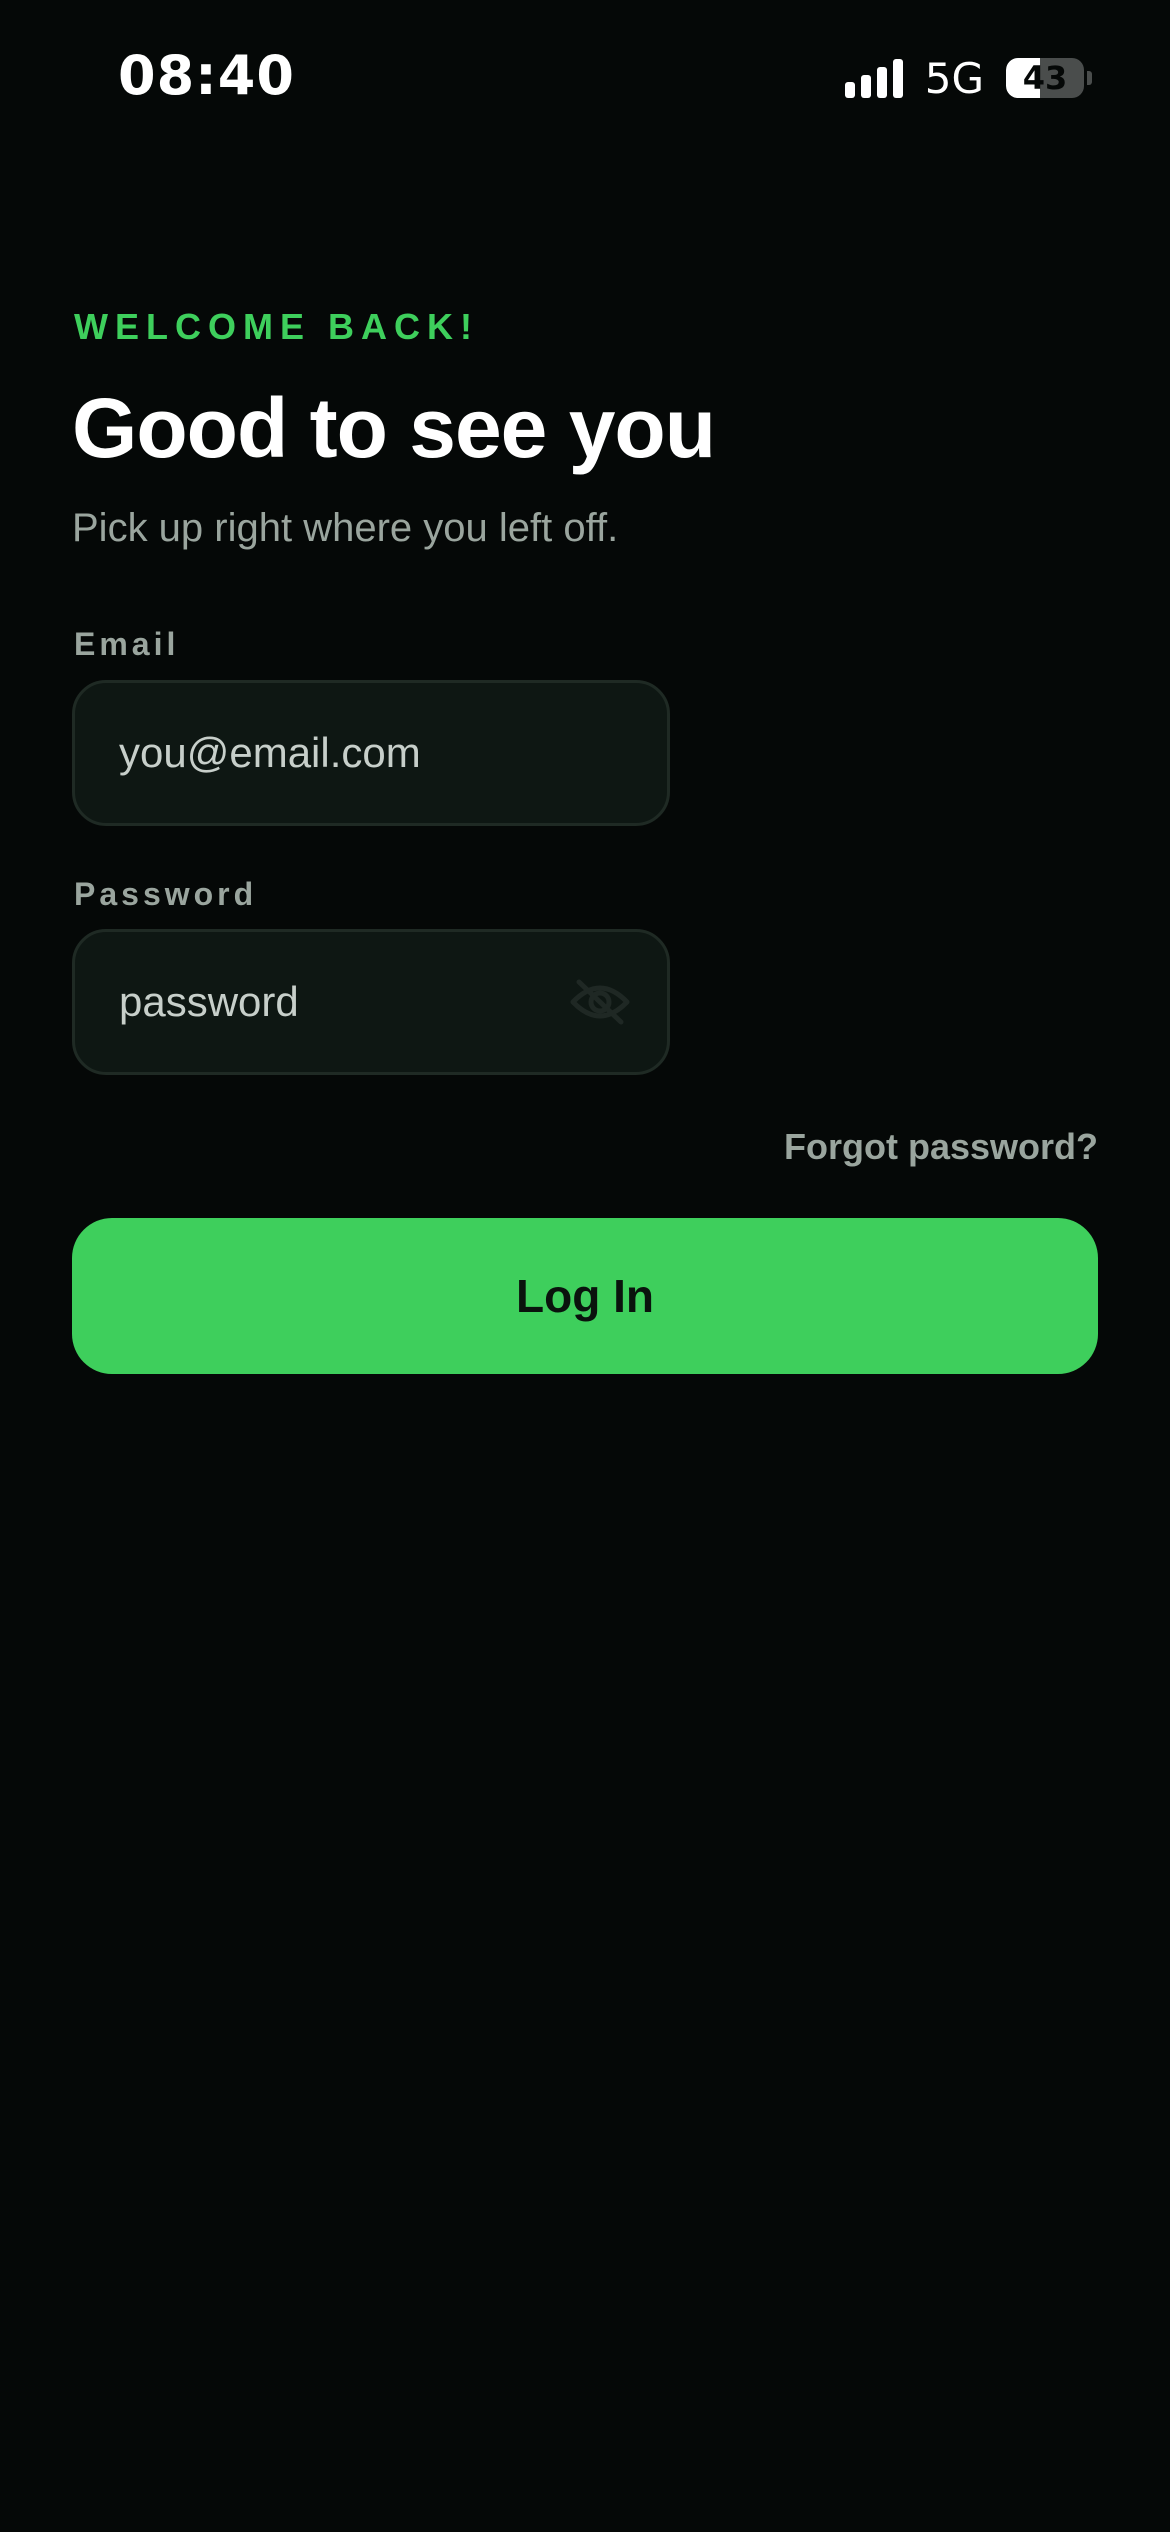  Describe the element at coordinates (349, 753) in the screenshot. I see `email-field` at that location.